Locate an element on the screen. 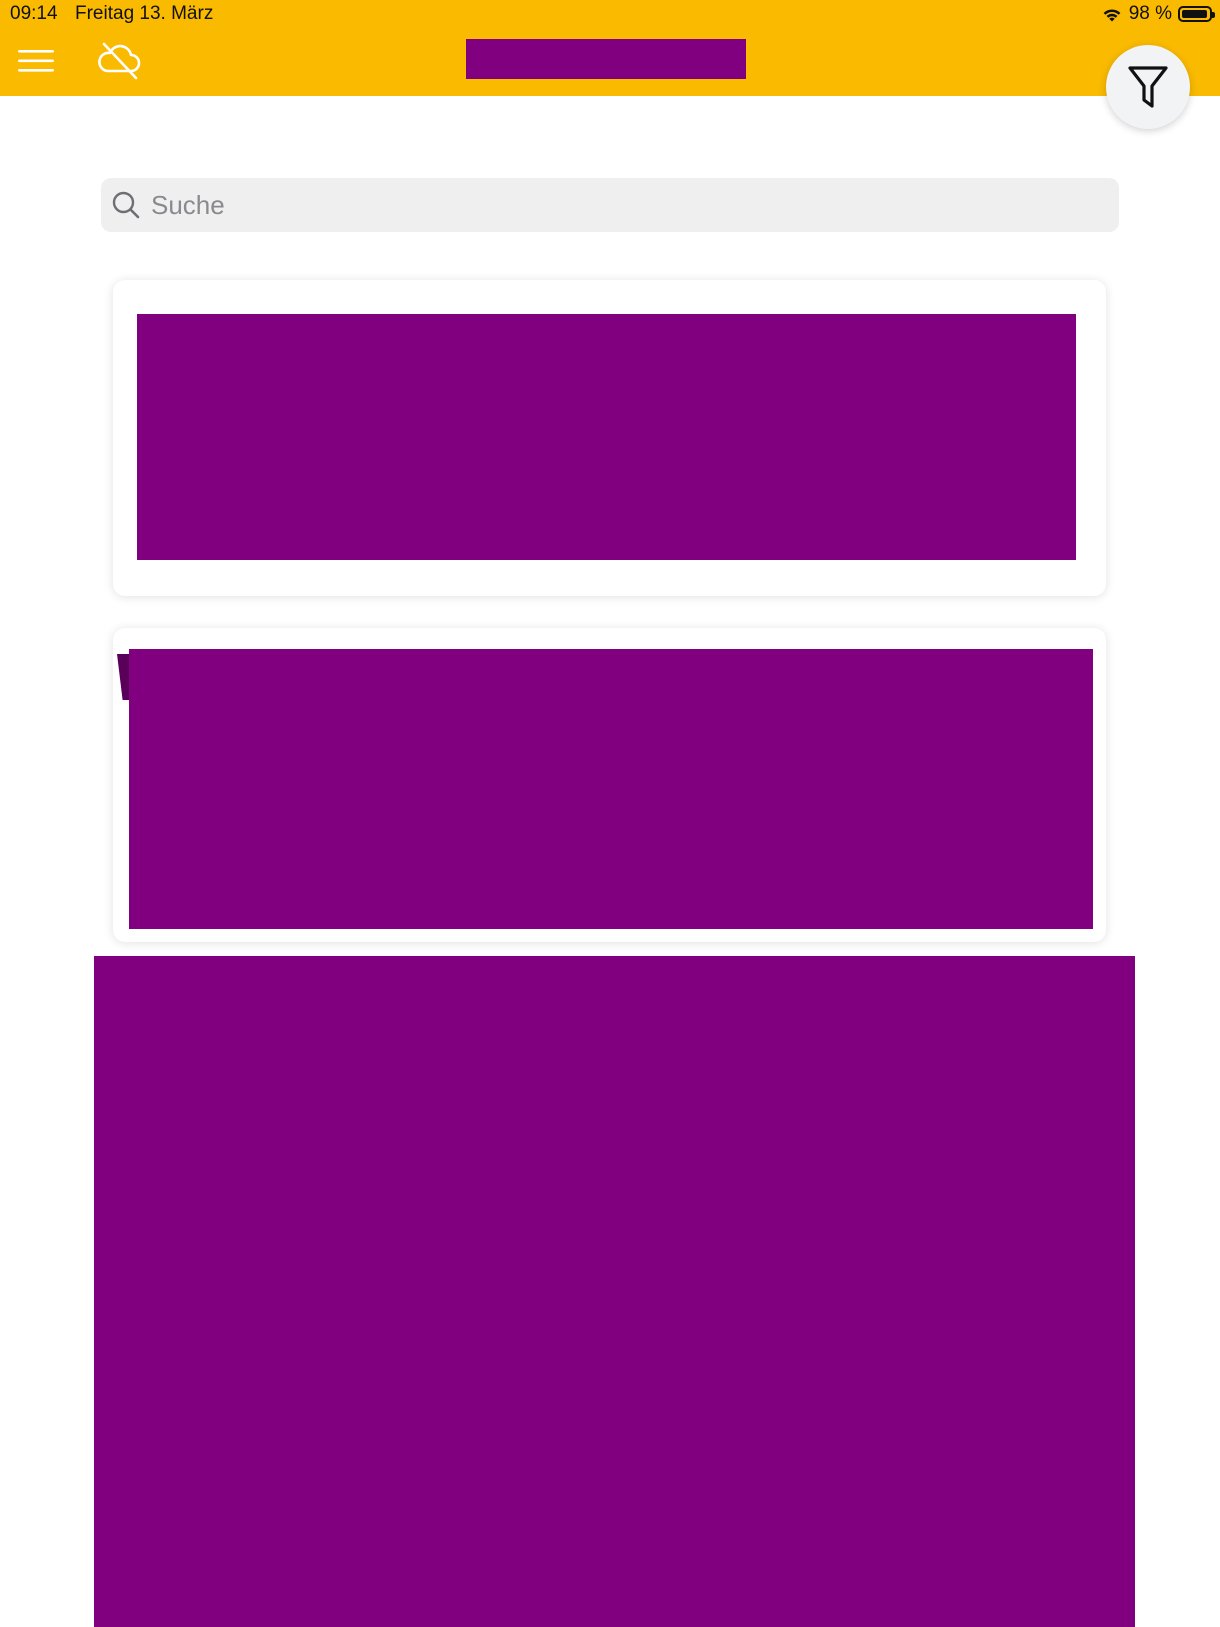 The height and width of the screenshot is (1627, 1220). search-bar is located at coordinates (610, 205).